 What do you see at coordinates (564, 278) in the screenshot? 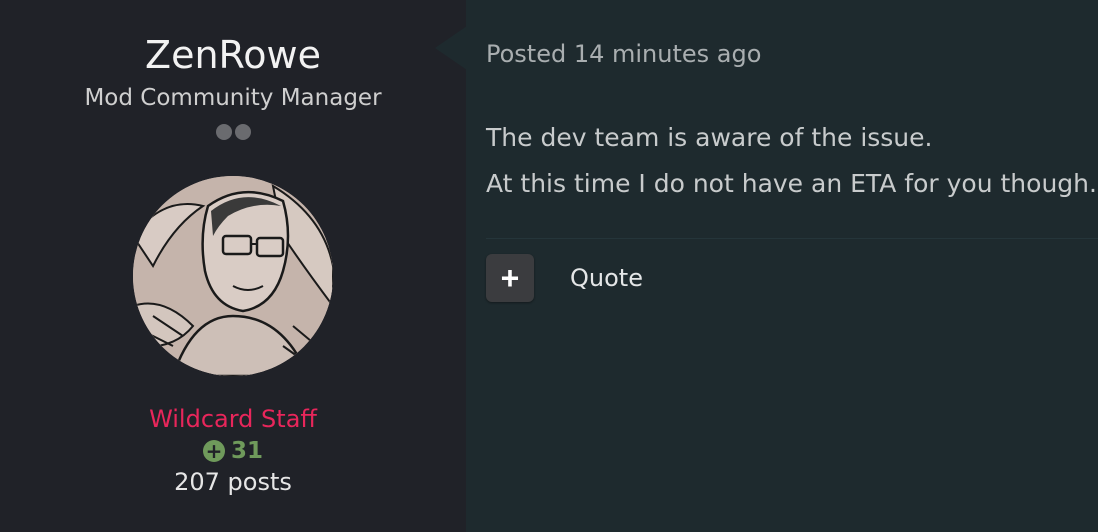
I see `post-actions: + Quote` at bounding box center [564, 278].